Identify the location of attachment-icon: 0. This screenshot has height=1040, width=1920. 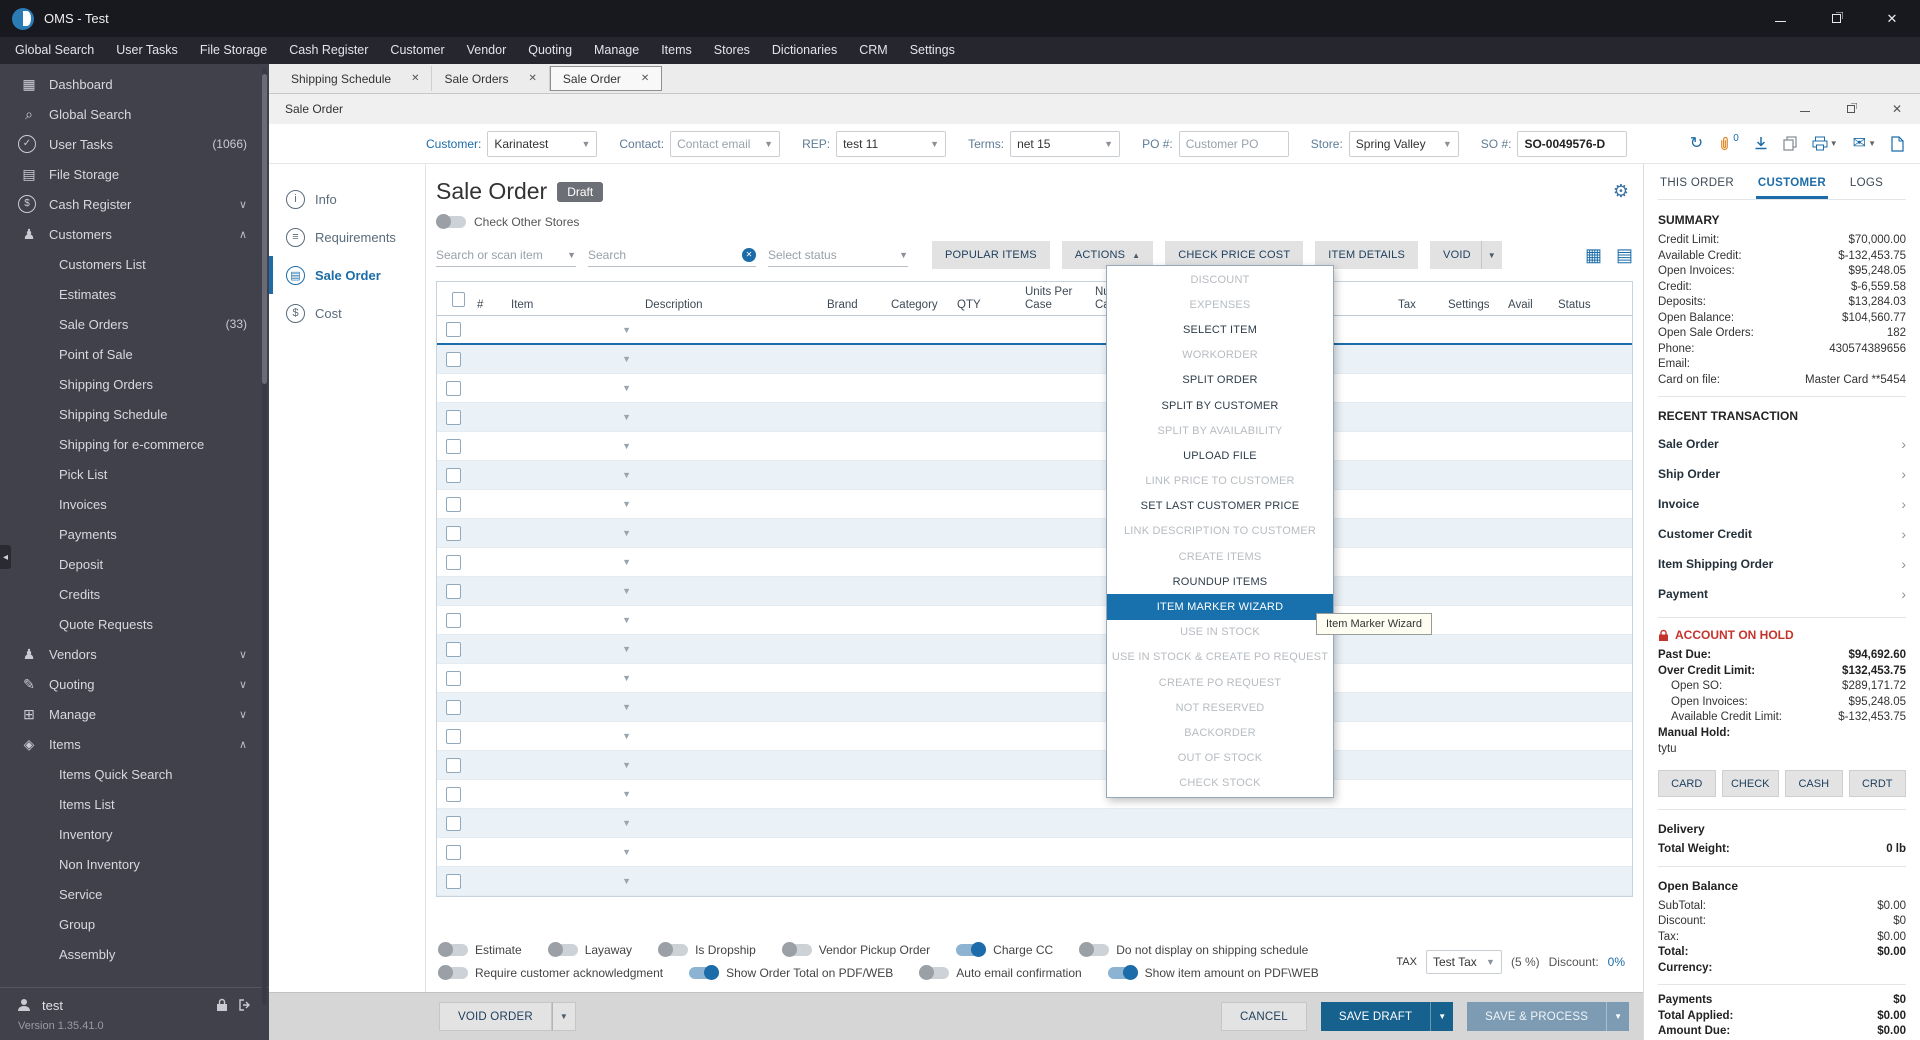
(1728, 142).